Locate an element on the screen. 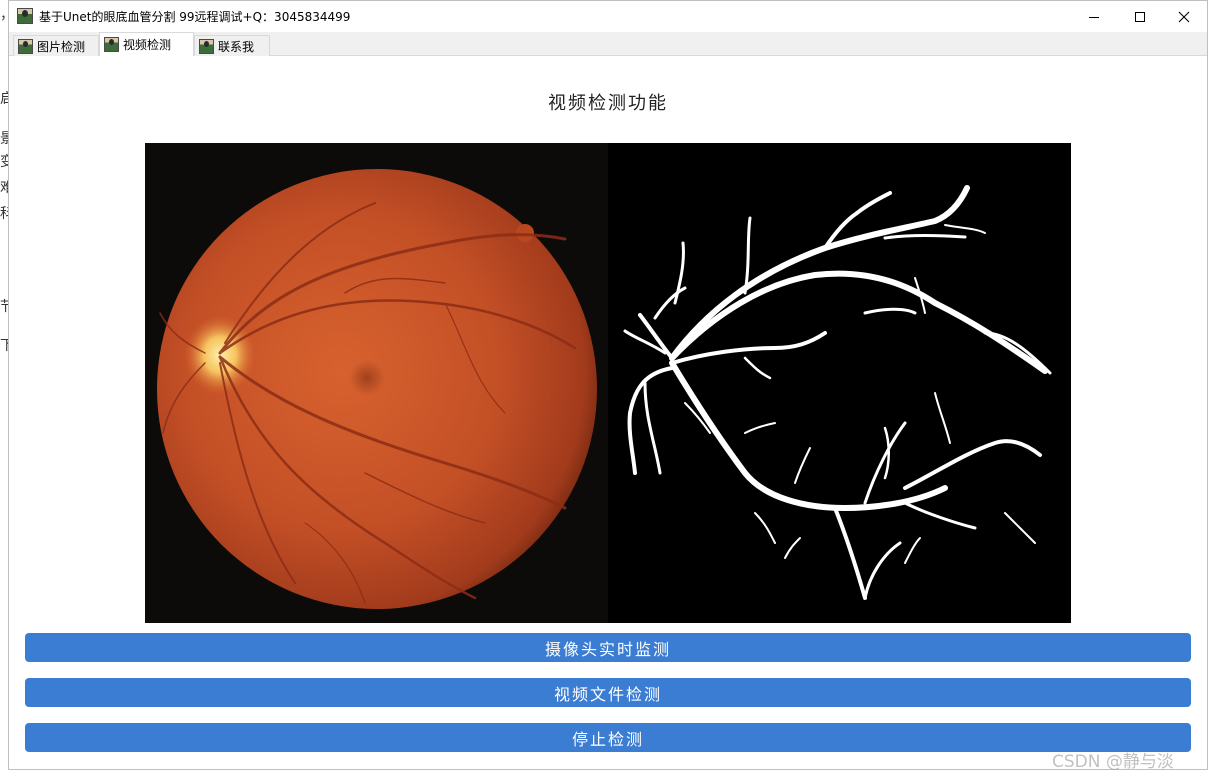 The height and width of the screenshot is (778, 1216). csdn-watermark: CSDN @静与淡 is located at coordinates (1113, 762).